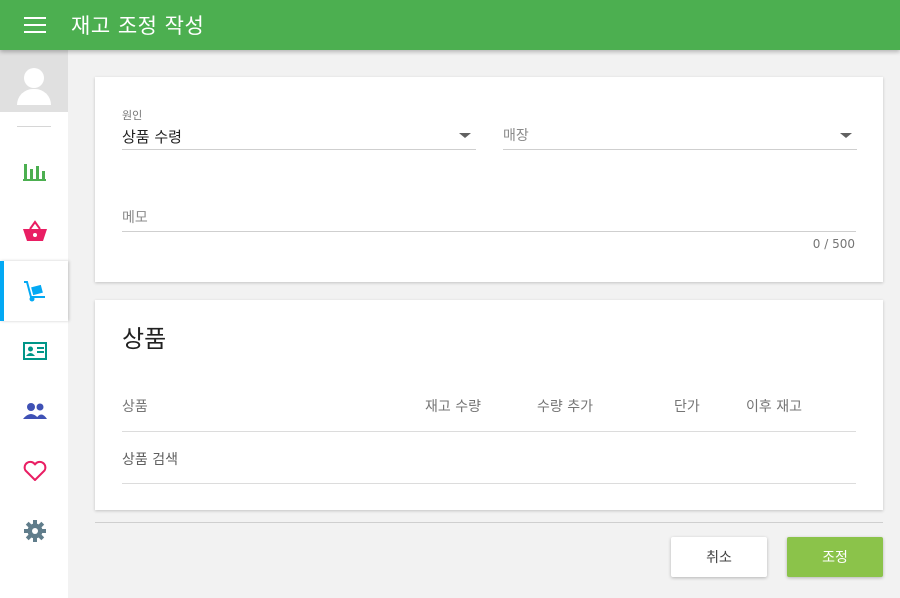 Image resolution: width=900 pixels, height=598 pixels. I want to click on sidebar-item-sales, so click(34, 231).